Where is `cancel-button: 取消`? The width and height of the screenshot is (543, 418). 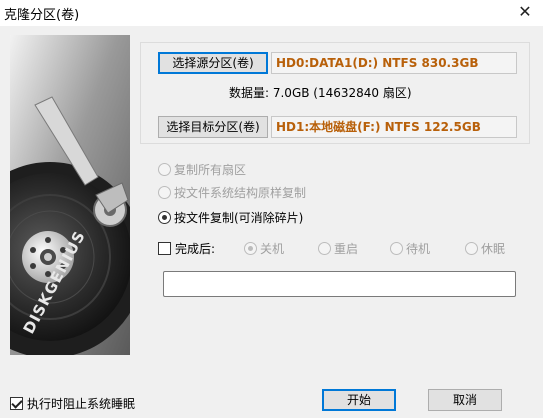
cancel-button: 取消 is located at coordinates (465, 400).